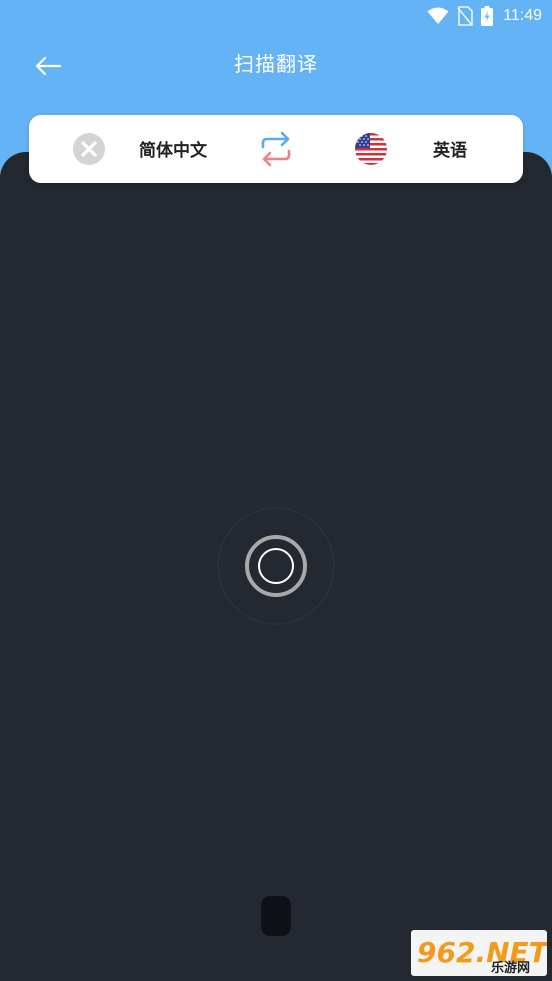 This screenshot has height=981, width=552. What do you see at coordinates (371, 149) in the screenshot?
I see `us-flag-icon` at bounding box center [371, 149].